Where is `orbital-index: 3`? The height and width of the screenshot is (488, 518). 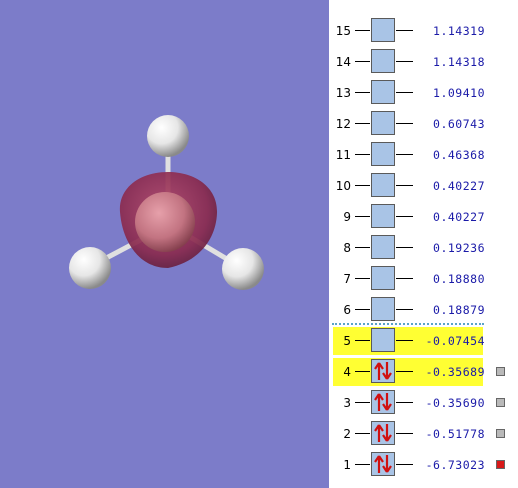
orbital-index: 3 is located at coordinates (347, 403).